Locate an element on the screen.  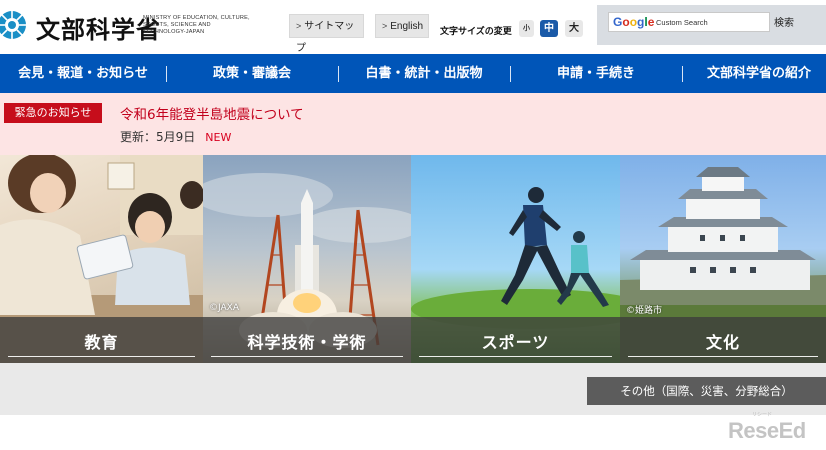
nav-item-policy: 政策・審議会 is located at coordinates (252, 73).